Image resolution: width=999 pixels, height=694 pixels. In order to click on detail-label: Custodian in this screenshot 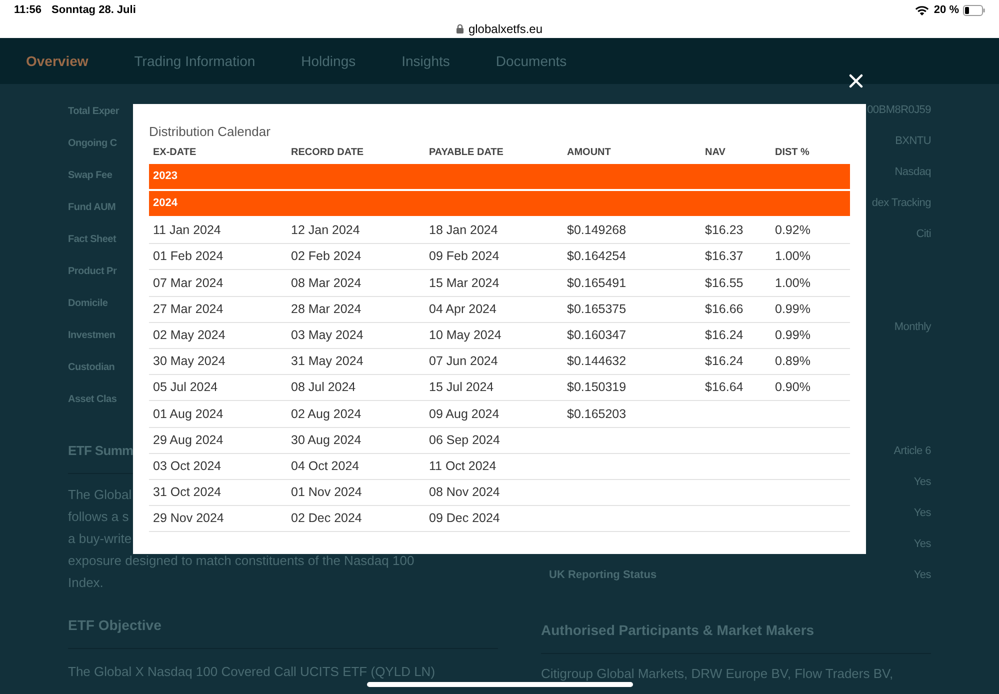, I will do `click(91, 367)`.